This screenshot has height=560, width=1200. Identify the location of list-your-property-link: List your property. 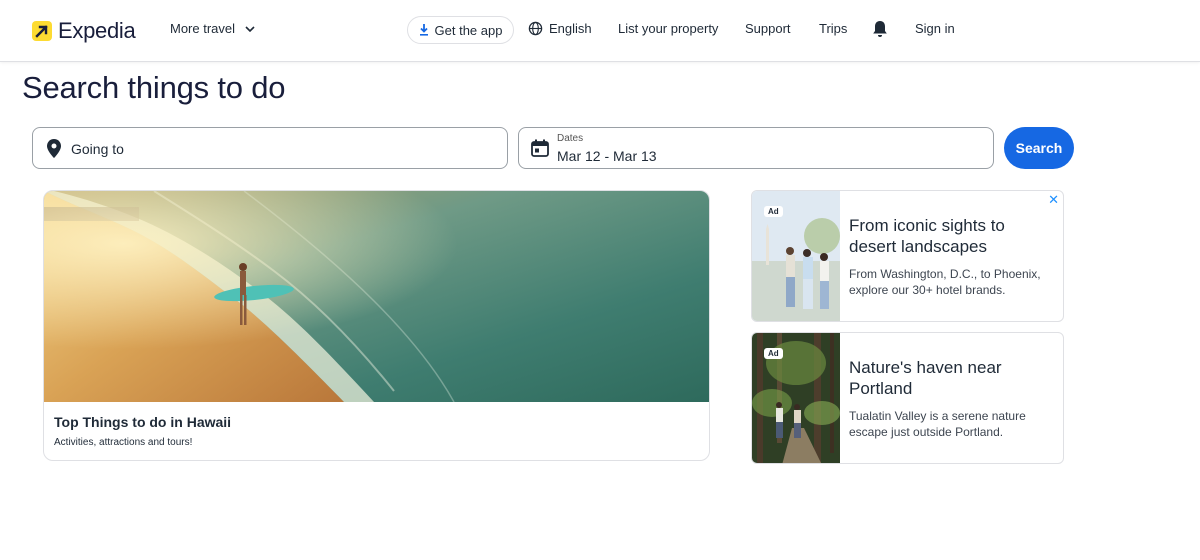
(668, 28).